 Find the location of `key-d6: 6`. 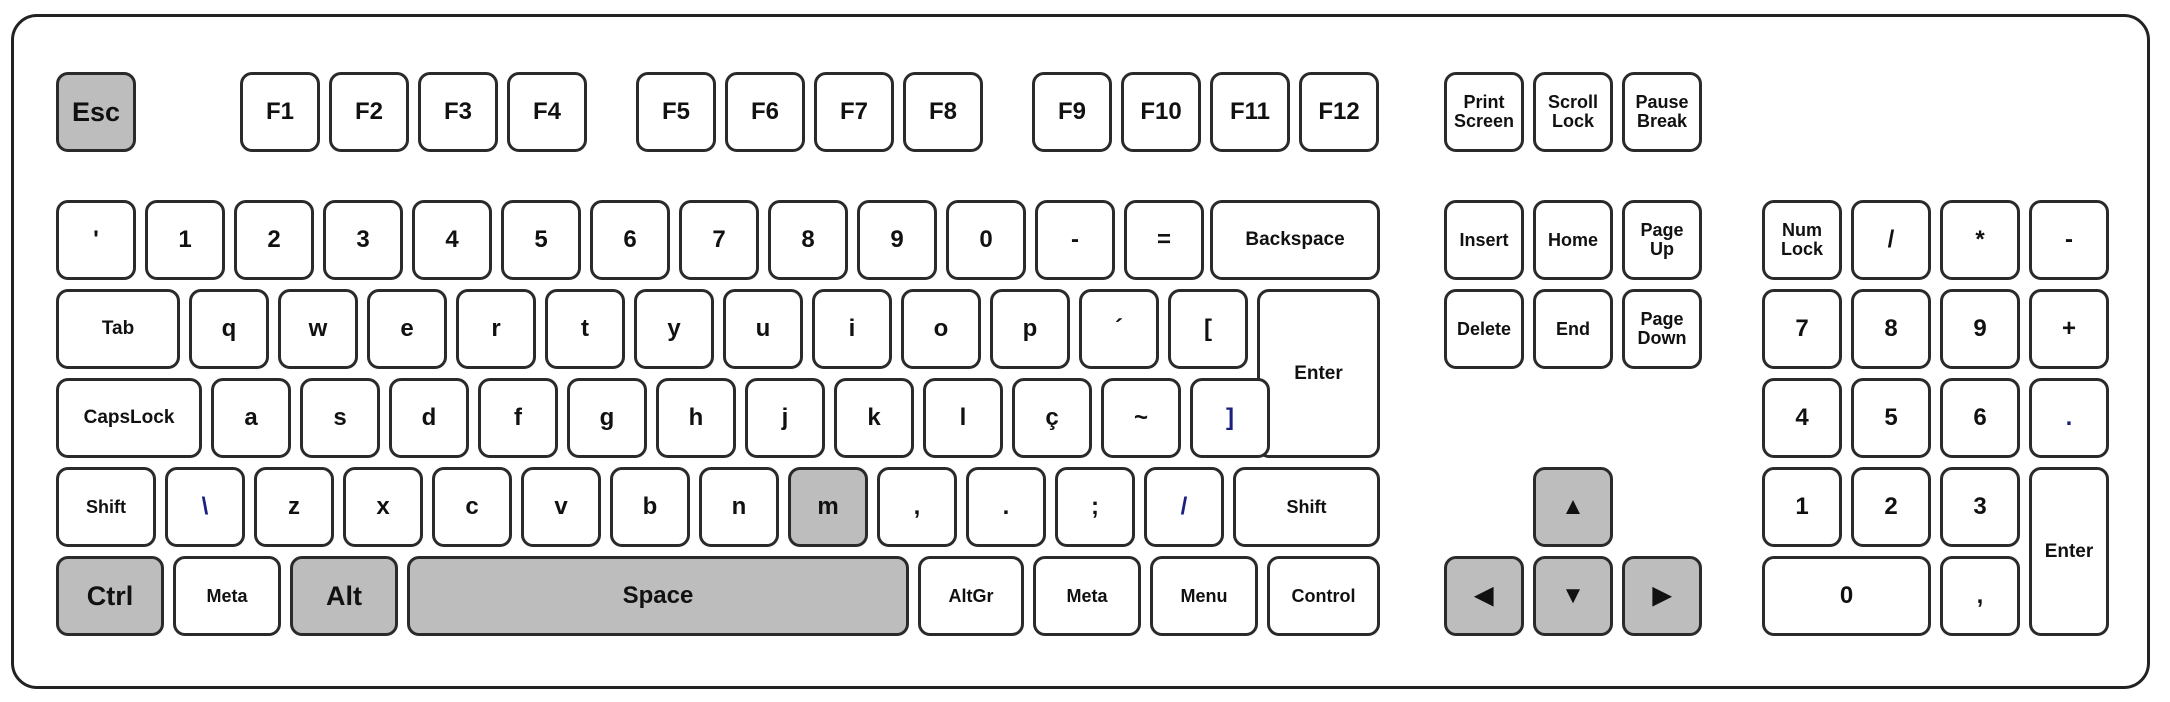

key-d6: 6 is located at coordinates (630, 240).